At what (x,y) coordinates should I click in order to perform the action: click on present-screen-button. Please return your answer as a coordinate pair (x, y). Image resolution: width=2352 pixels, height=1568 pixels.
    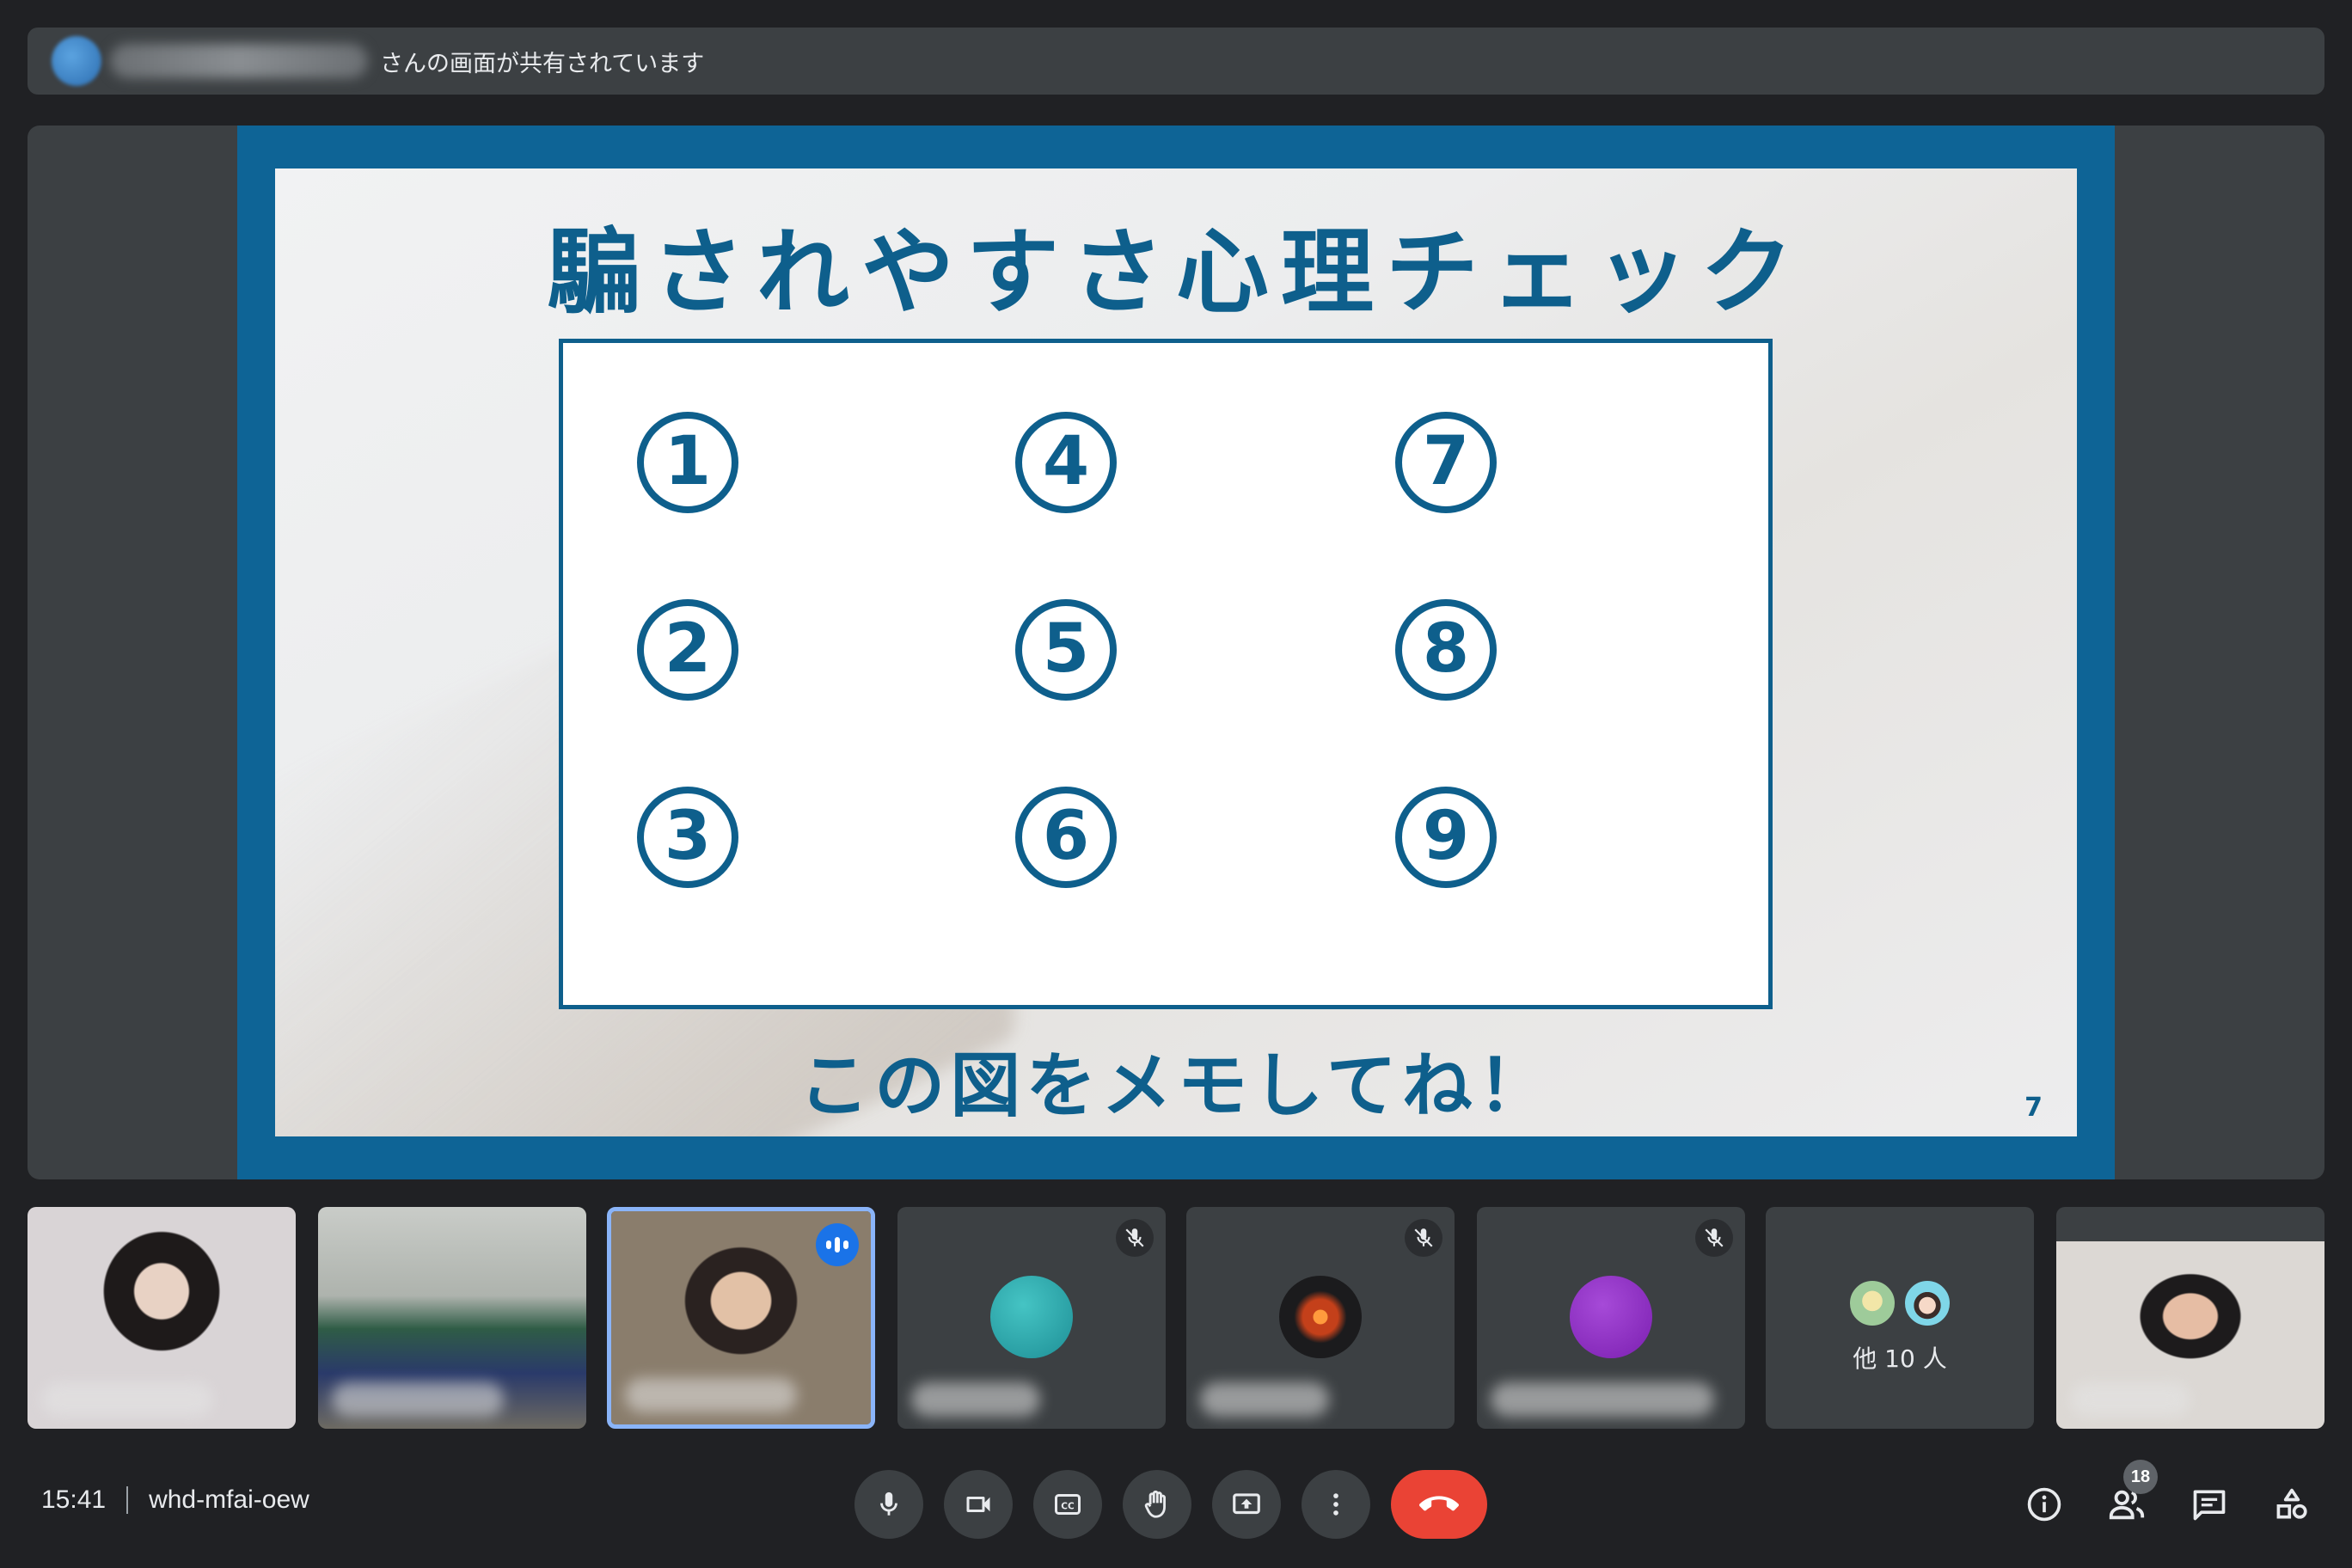
    Looking at the image, I should click on (1246, 1504).